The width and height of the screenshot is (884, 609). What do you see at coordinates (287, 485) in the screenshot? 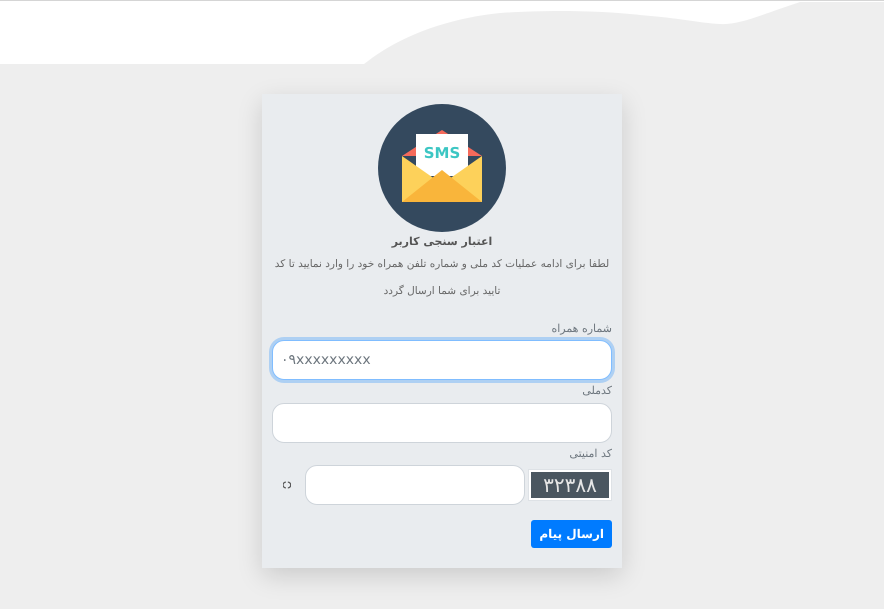
I see `refresh-icon` at bounding box center [287, 485].